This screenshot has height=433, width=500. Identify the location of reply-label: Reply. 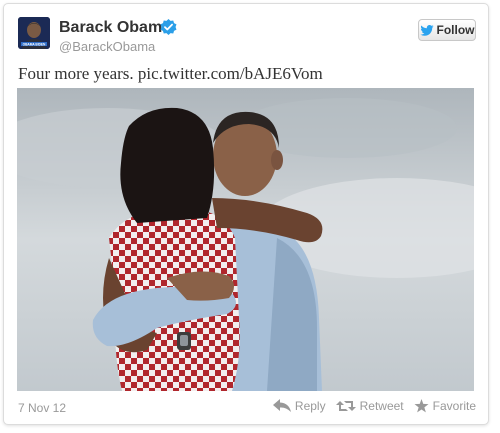
(310, 406).